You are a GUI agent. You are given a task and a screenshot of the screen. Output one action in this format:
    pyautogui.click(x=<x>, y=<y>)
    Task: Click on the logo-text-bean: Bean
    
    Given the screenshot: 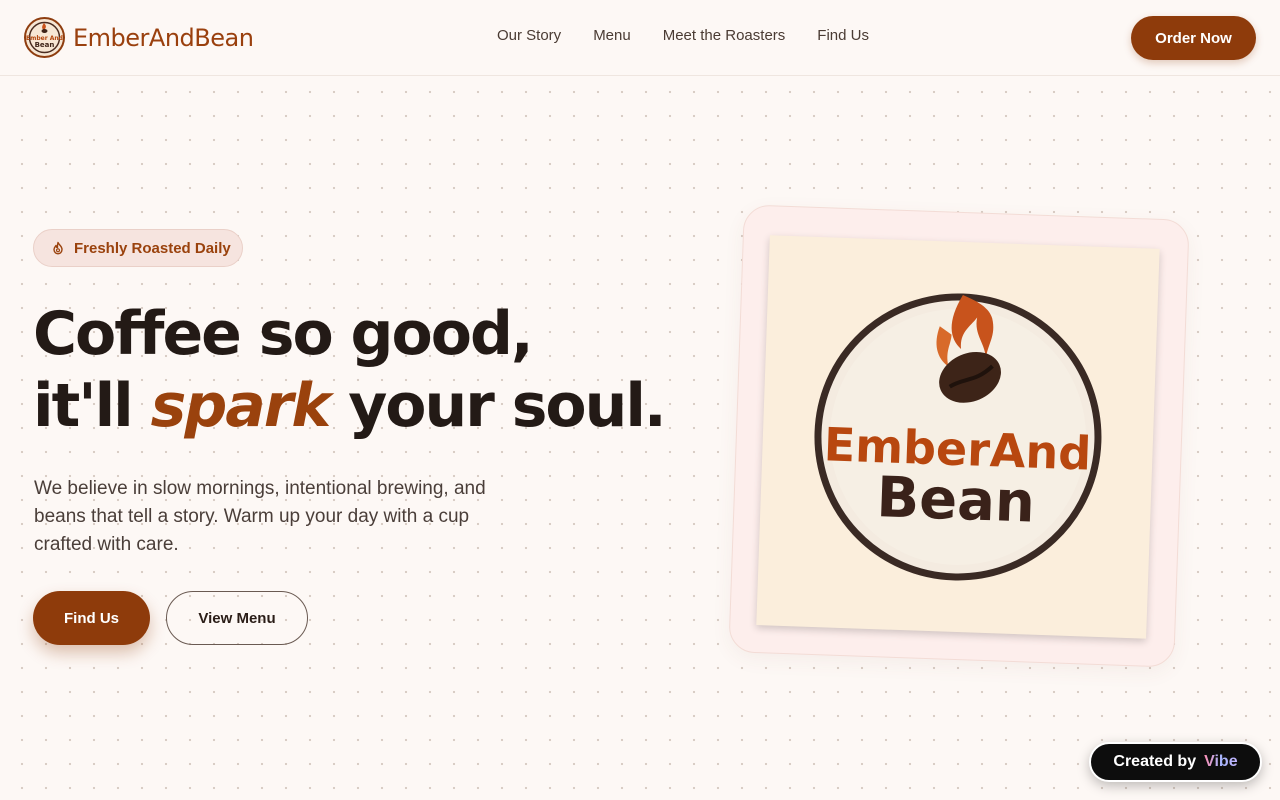 What is the action you would take?
    pyautogui.click(x=955, y=500)
    